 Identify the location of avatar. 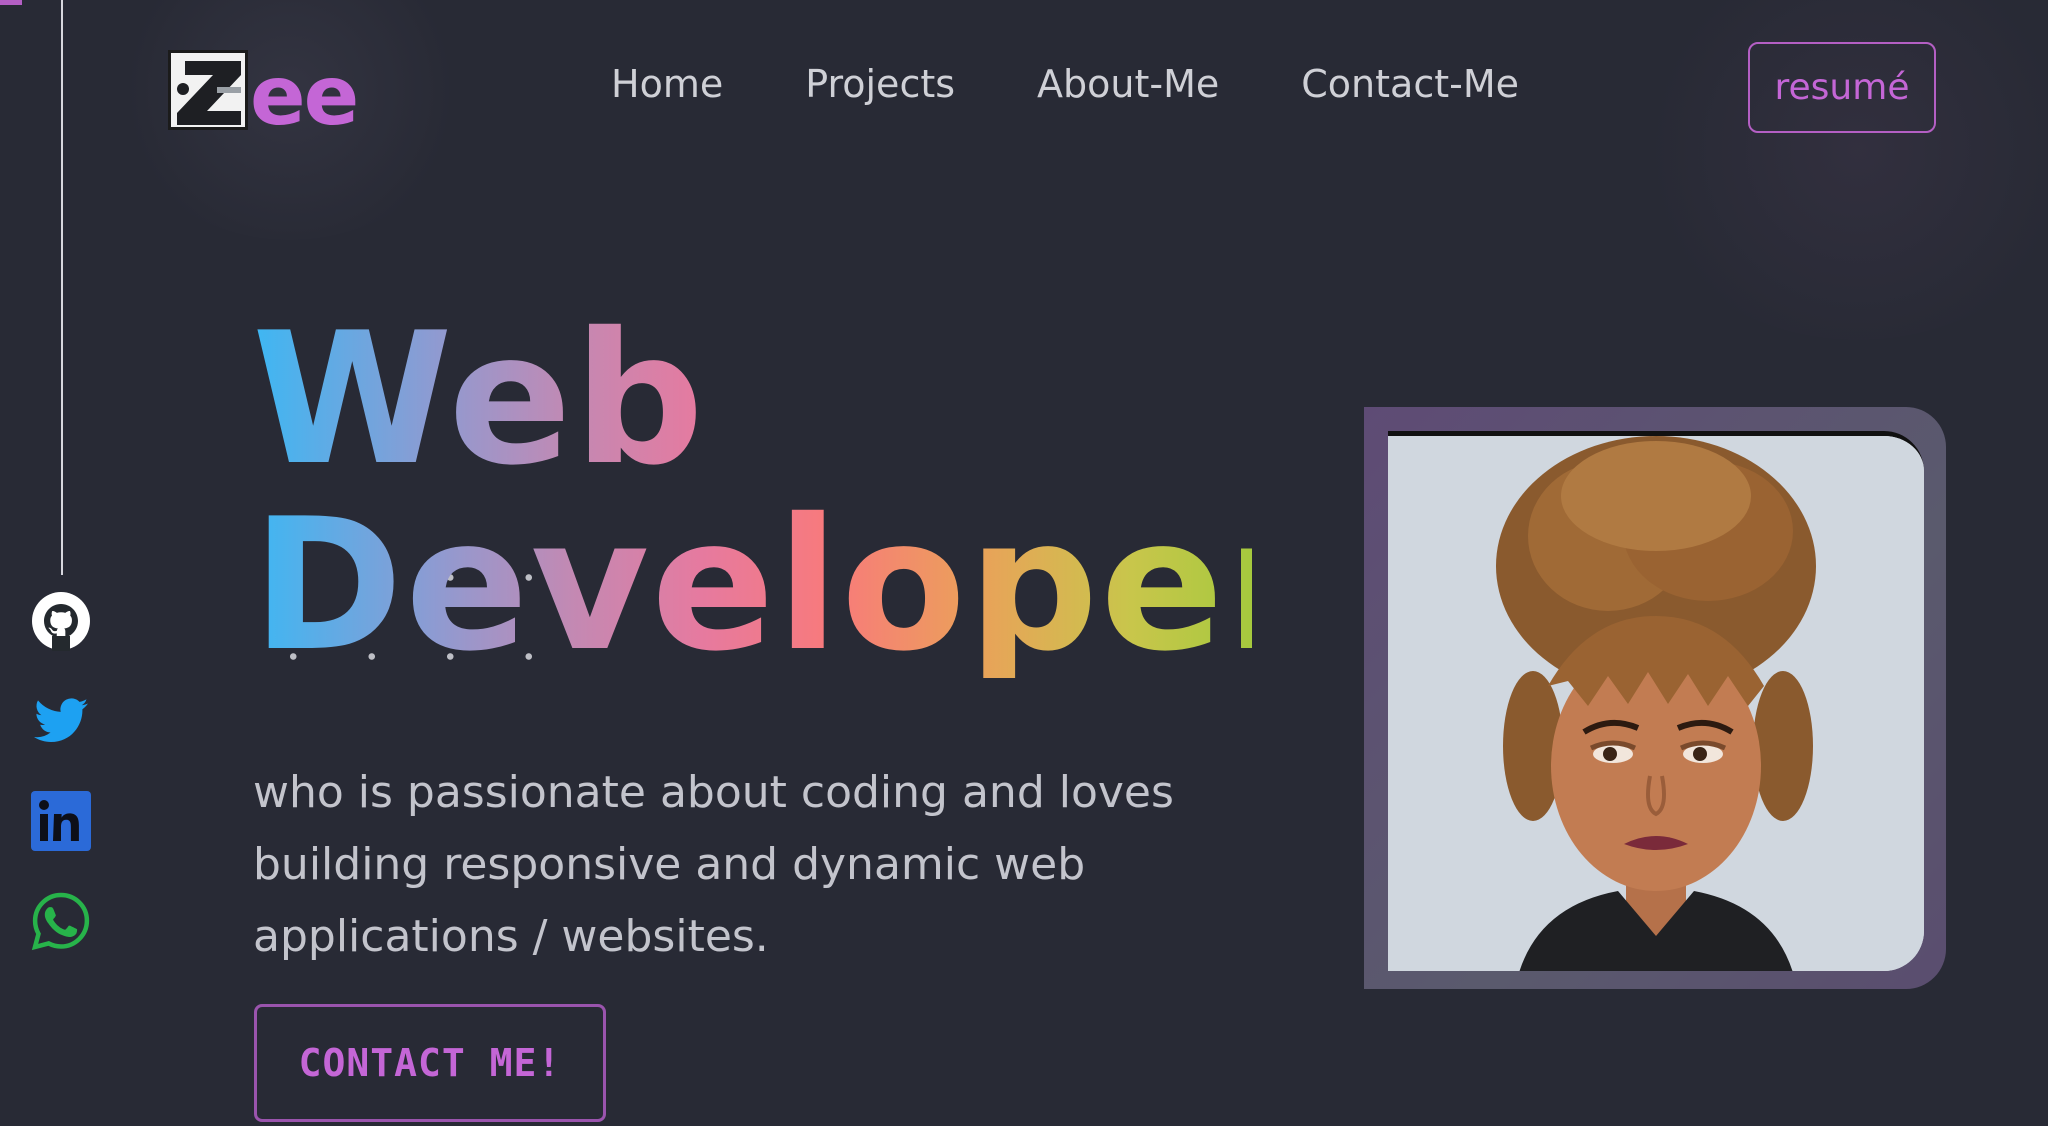
(1656, 701).